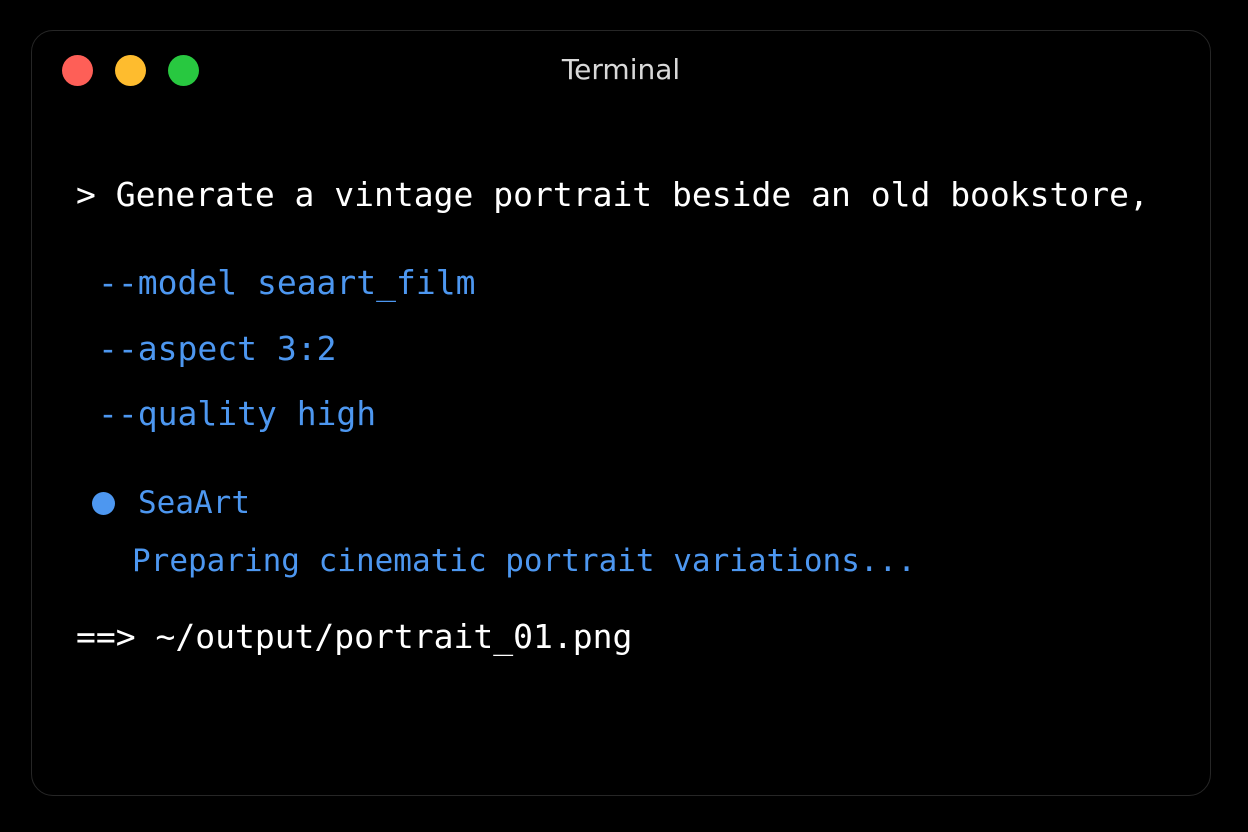  What do you see at coordinates (306, 348) in the screenshot?
I see `flag-value: 3:2` at bounding box center [306, 348].